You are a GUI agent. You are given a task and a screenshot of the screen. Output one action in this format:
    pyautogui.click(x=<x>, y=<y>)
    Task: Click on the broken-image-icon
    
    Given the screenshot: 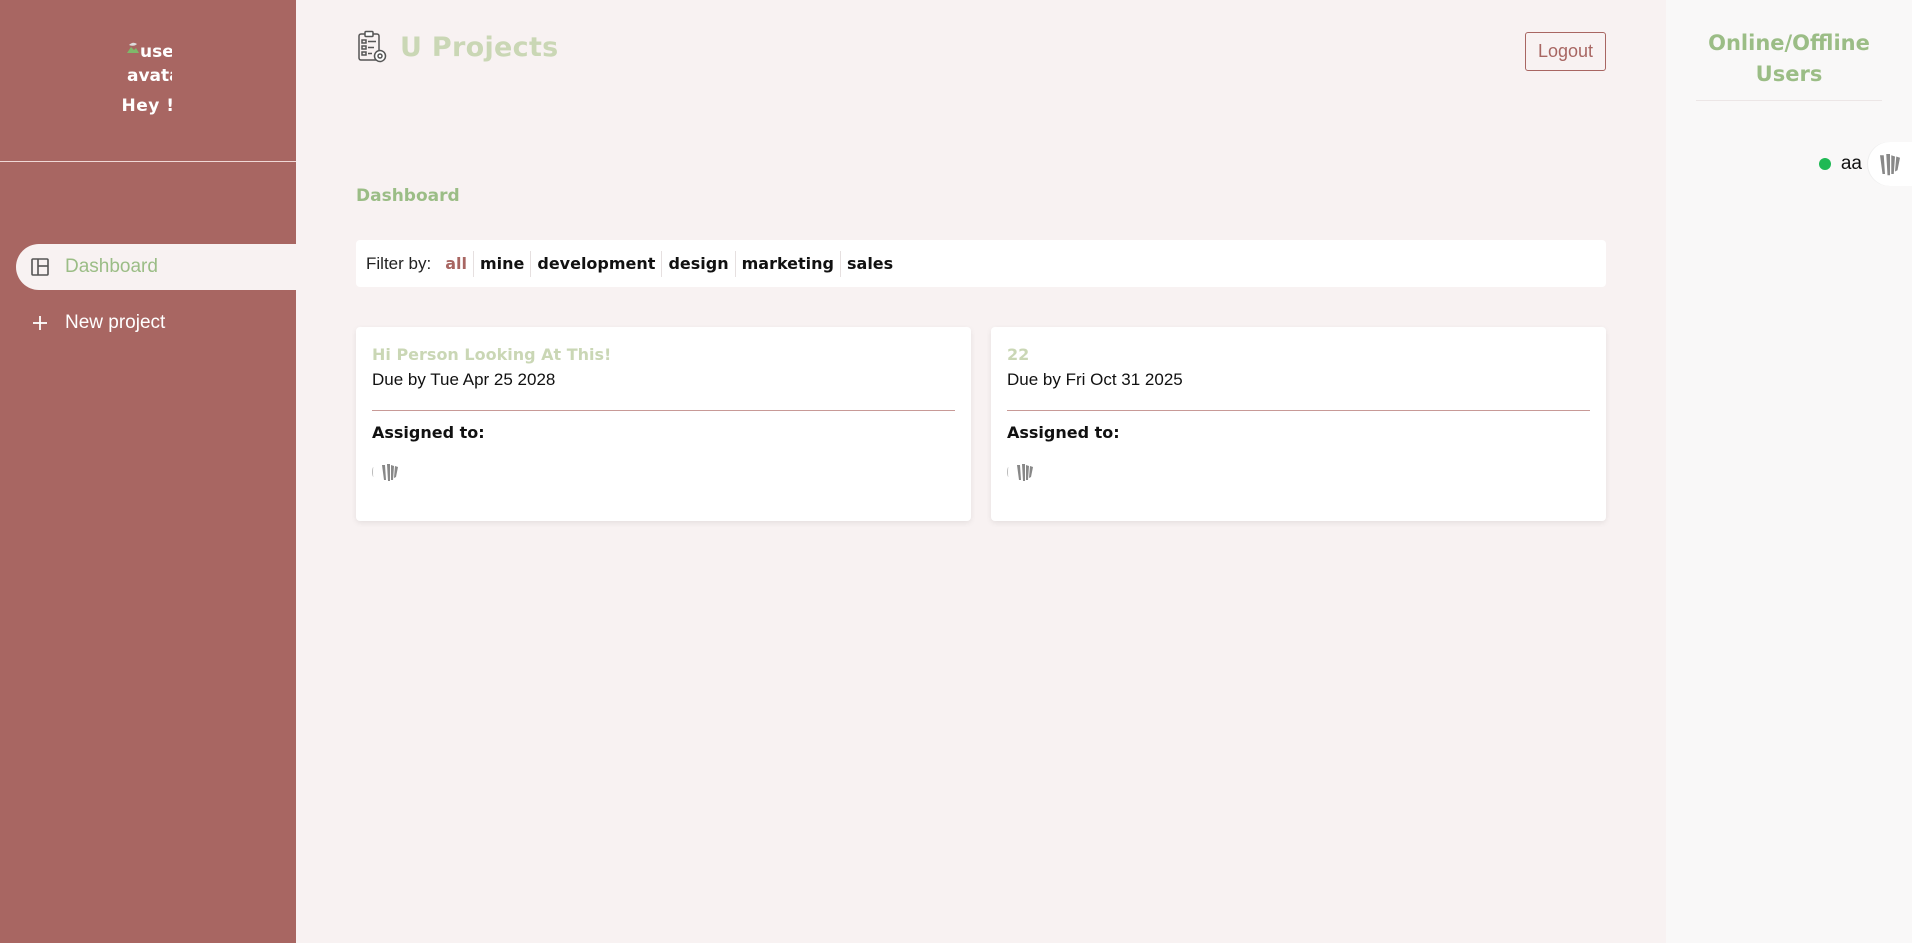 What is the action you would take?
    pyautogui.click(x=133, y=47)
    